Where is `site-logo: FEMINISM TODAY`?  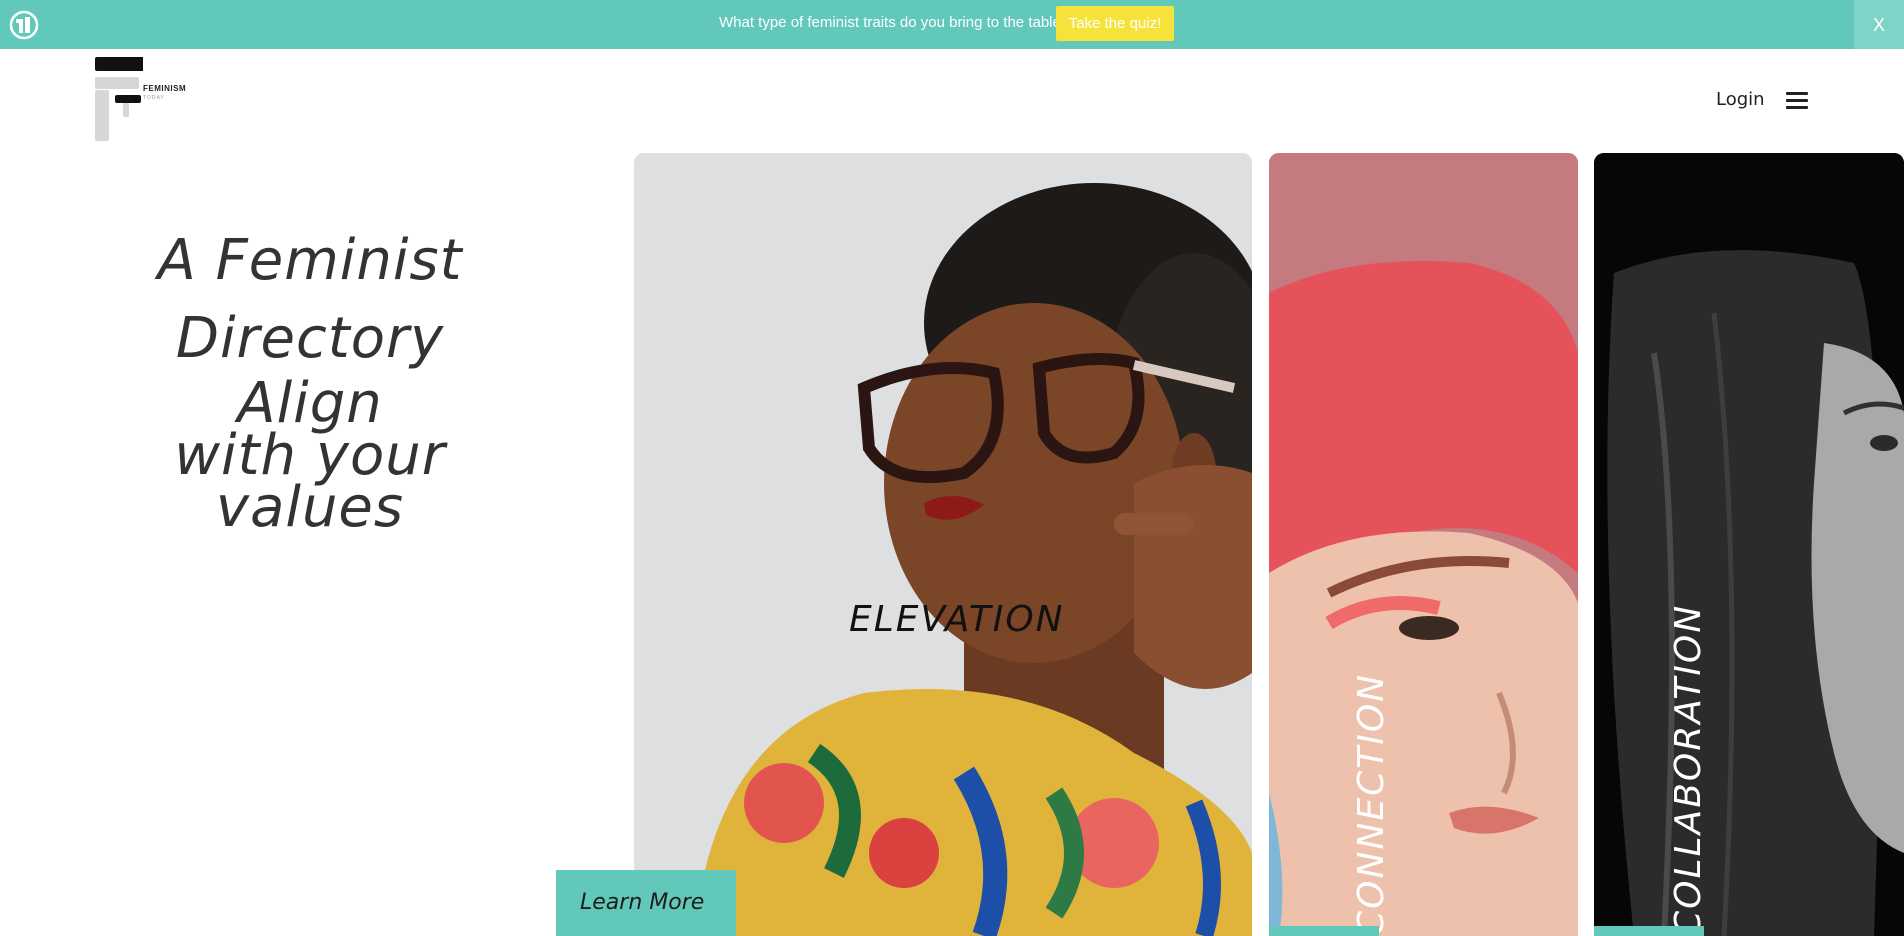 site-logo: FEMINISM TODAY is located at coordinates (150, 99).